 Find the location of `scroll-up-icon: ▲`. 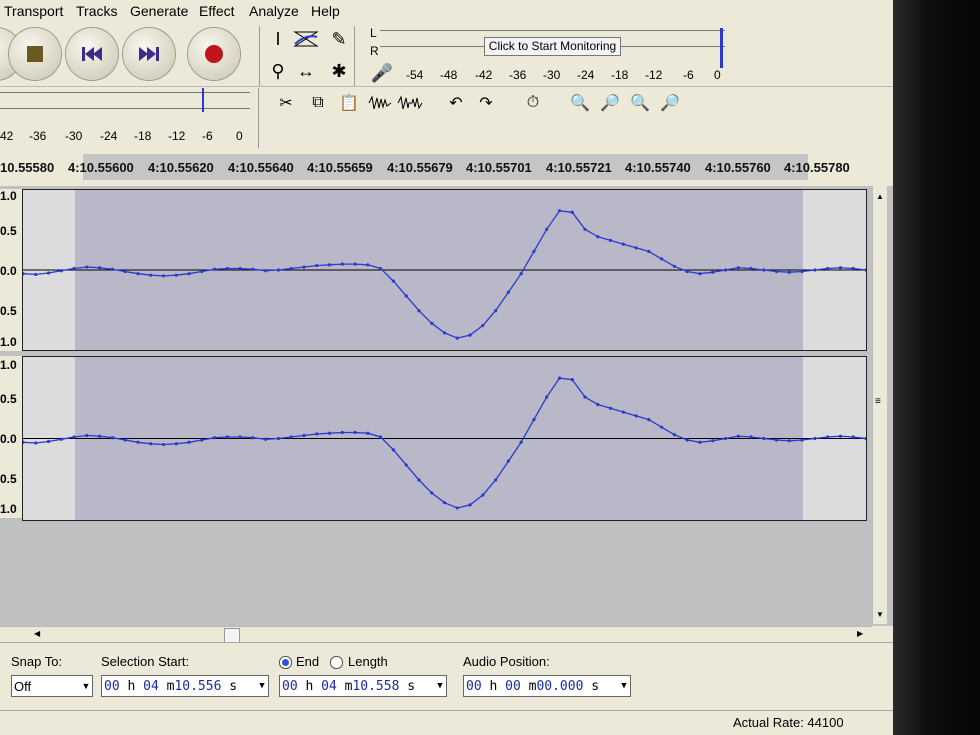

scroll-up-icon: ▲ is located at coordinates (880, 196).